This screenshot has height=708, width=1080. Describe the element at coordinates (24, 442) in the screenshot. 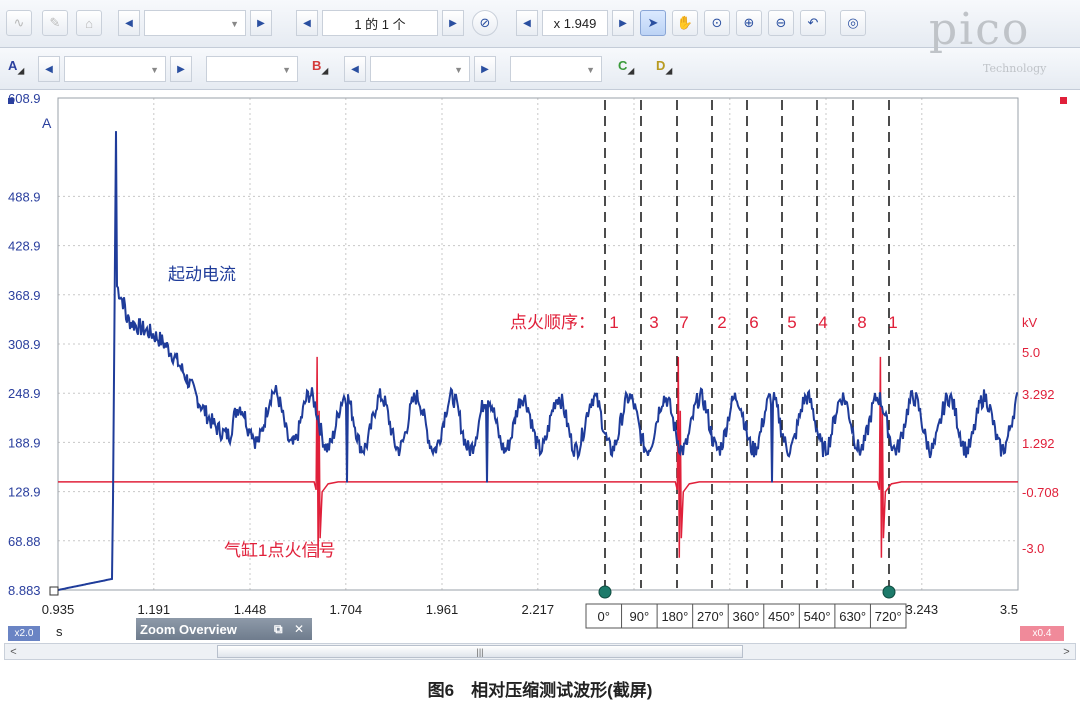

I see `left-tick-label: 188.9` at that location.